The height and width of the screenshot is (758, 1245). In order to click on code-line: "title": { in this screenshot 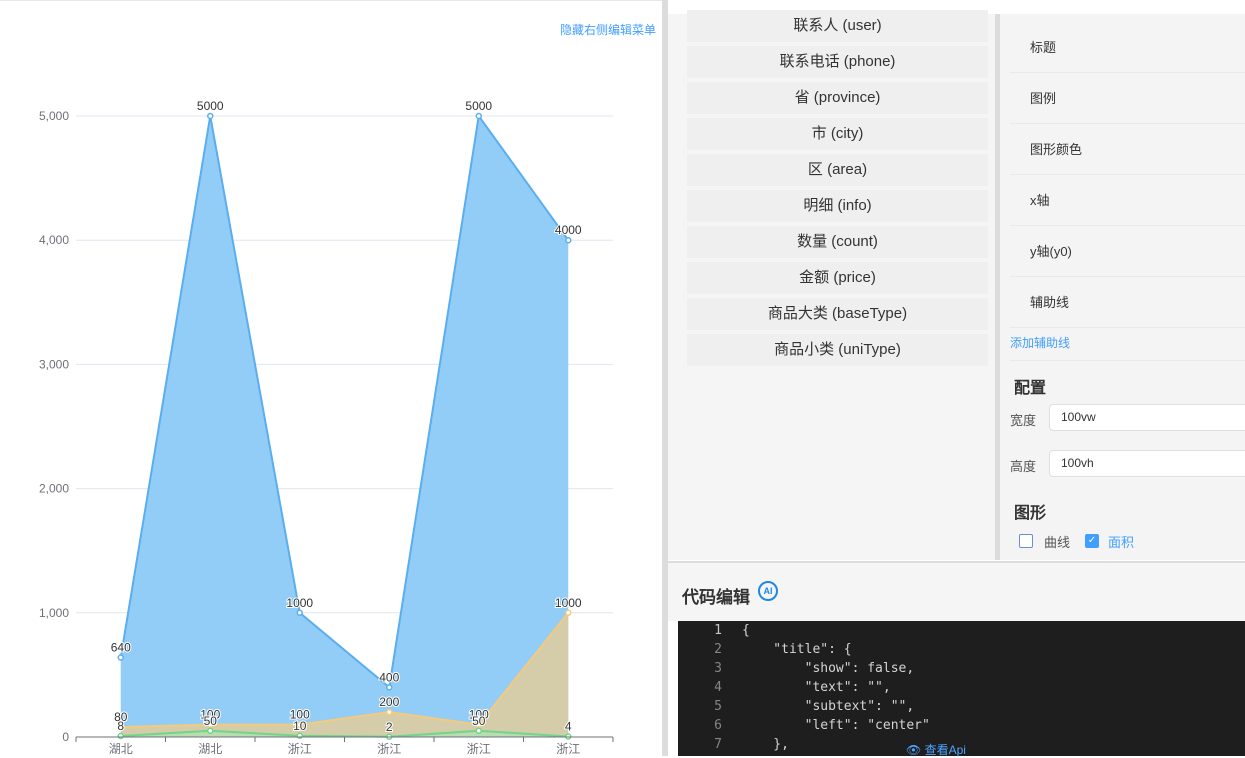, I will do `click(796, 649)`.